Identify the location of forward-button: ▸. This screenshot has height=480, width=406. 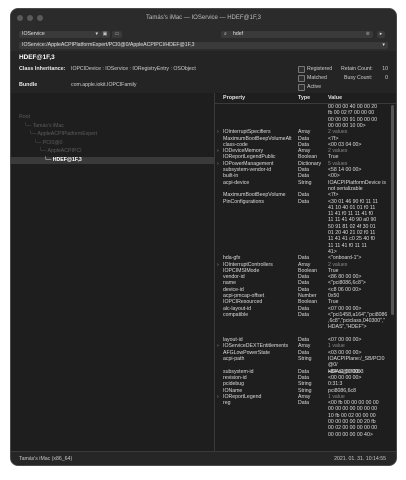
(381, 34).